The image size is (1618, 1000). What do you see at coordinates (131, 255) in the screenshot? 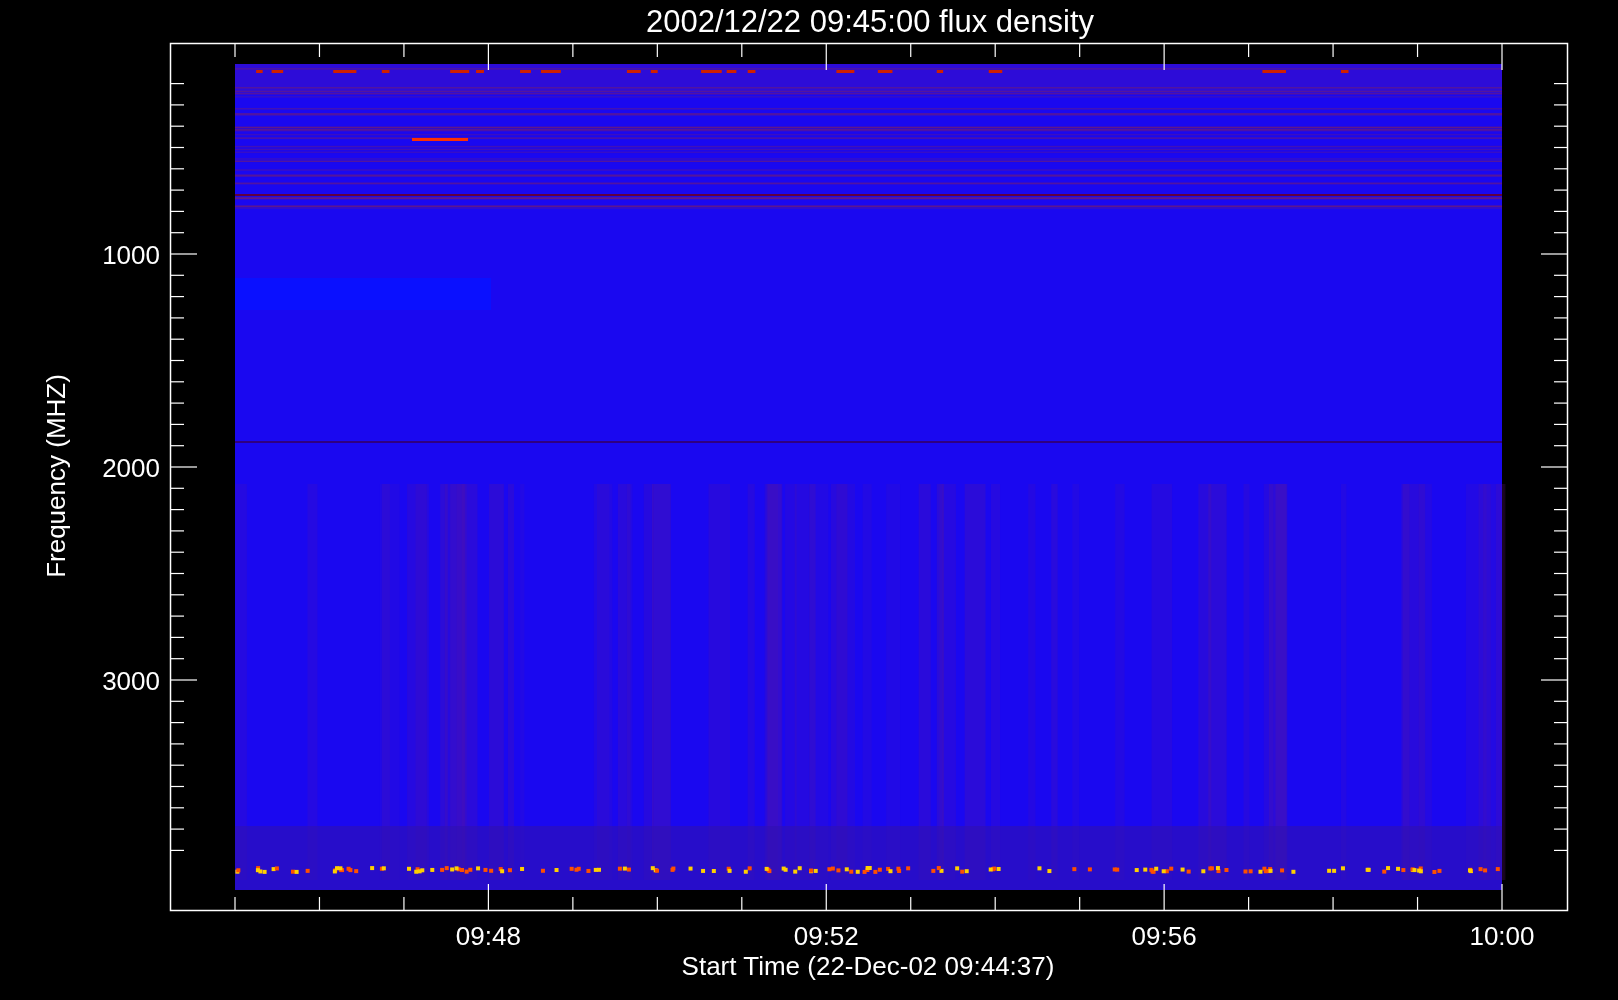
I see `y-tick-label: 1000` at bounding box center [131, 255].